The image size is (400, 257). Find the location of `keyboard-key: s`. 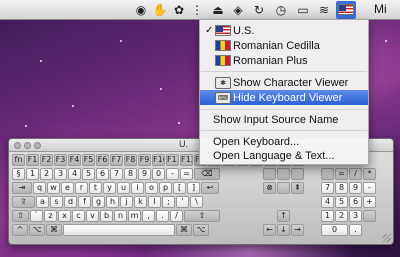

keyboard-key: s is located at coordinates (56, 202).